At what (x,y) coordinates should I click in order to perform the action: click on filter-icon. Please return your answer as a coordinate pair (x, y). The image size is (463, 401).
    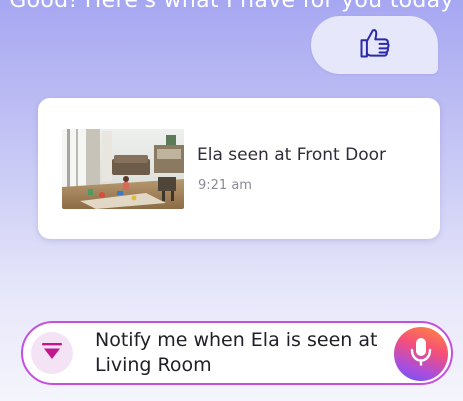
    Looking at the image, I should click on (52, 353).